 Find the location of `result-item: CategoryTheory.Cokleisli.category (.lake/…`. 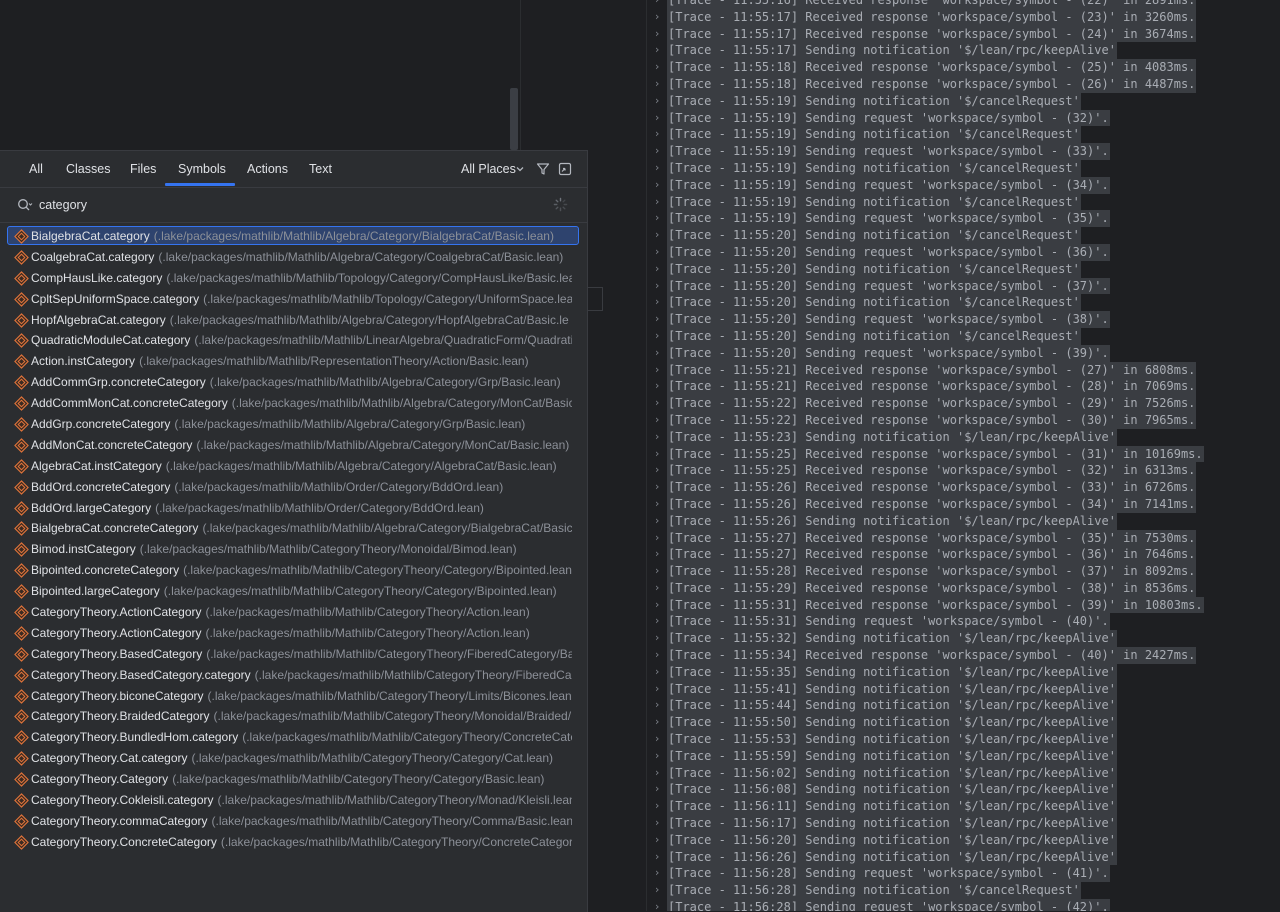

result-item: CategoryTheory.Cokleisli.category (.lake/… is located at coordinates (293, 800).